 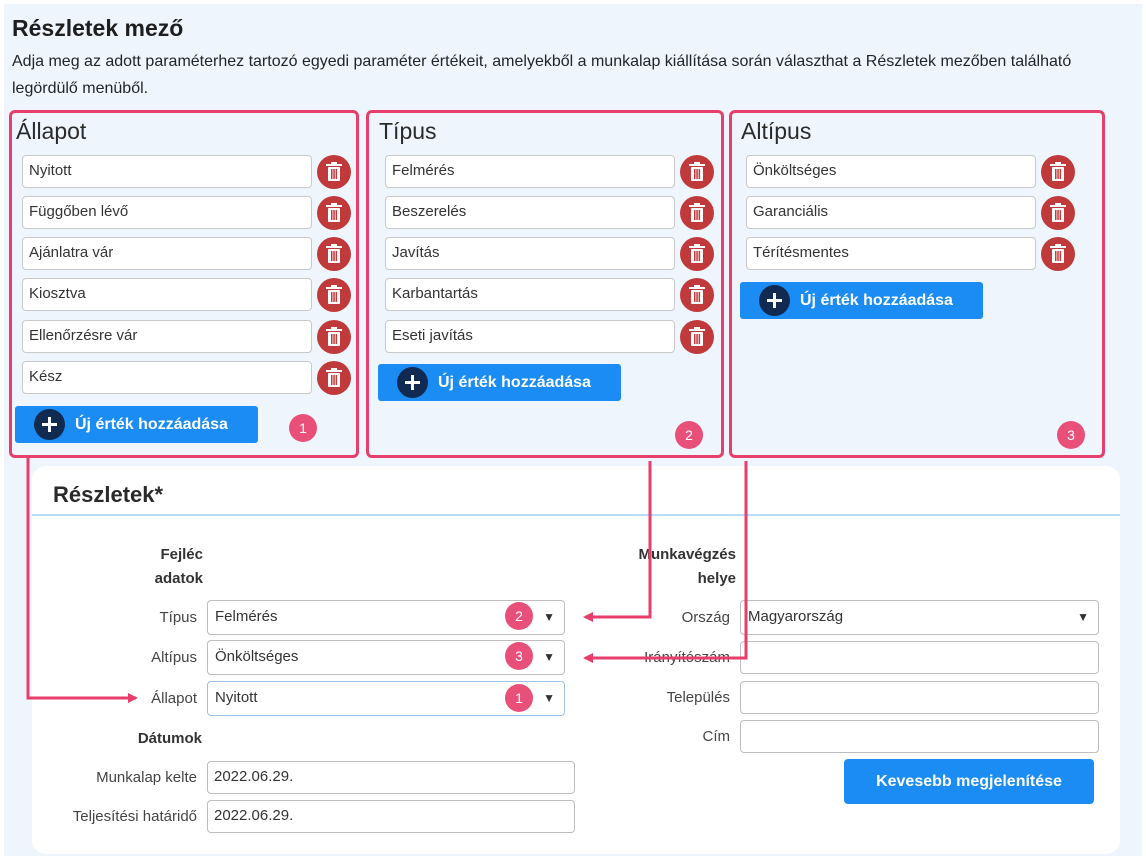 What do you see at coordinates (246, 616) in the screenshot?
I see `tipus-select-value: Felmérés` at bounding box center [246, 616].